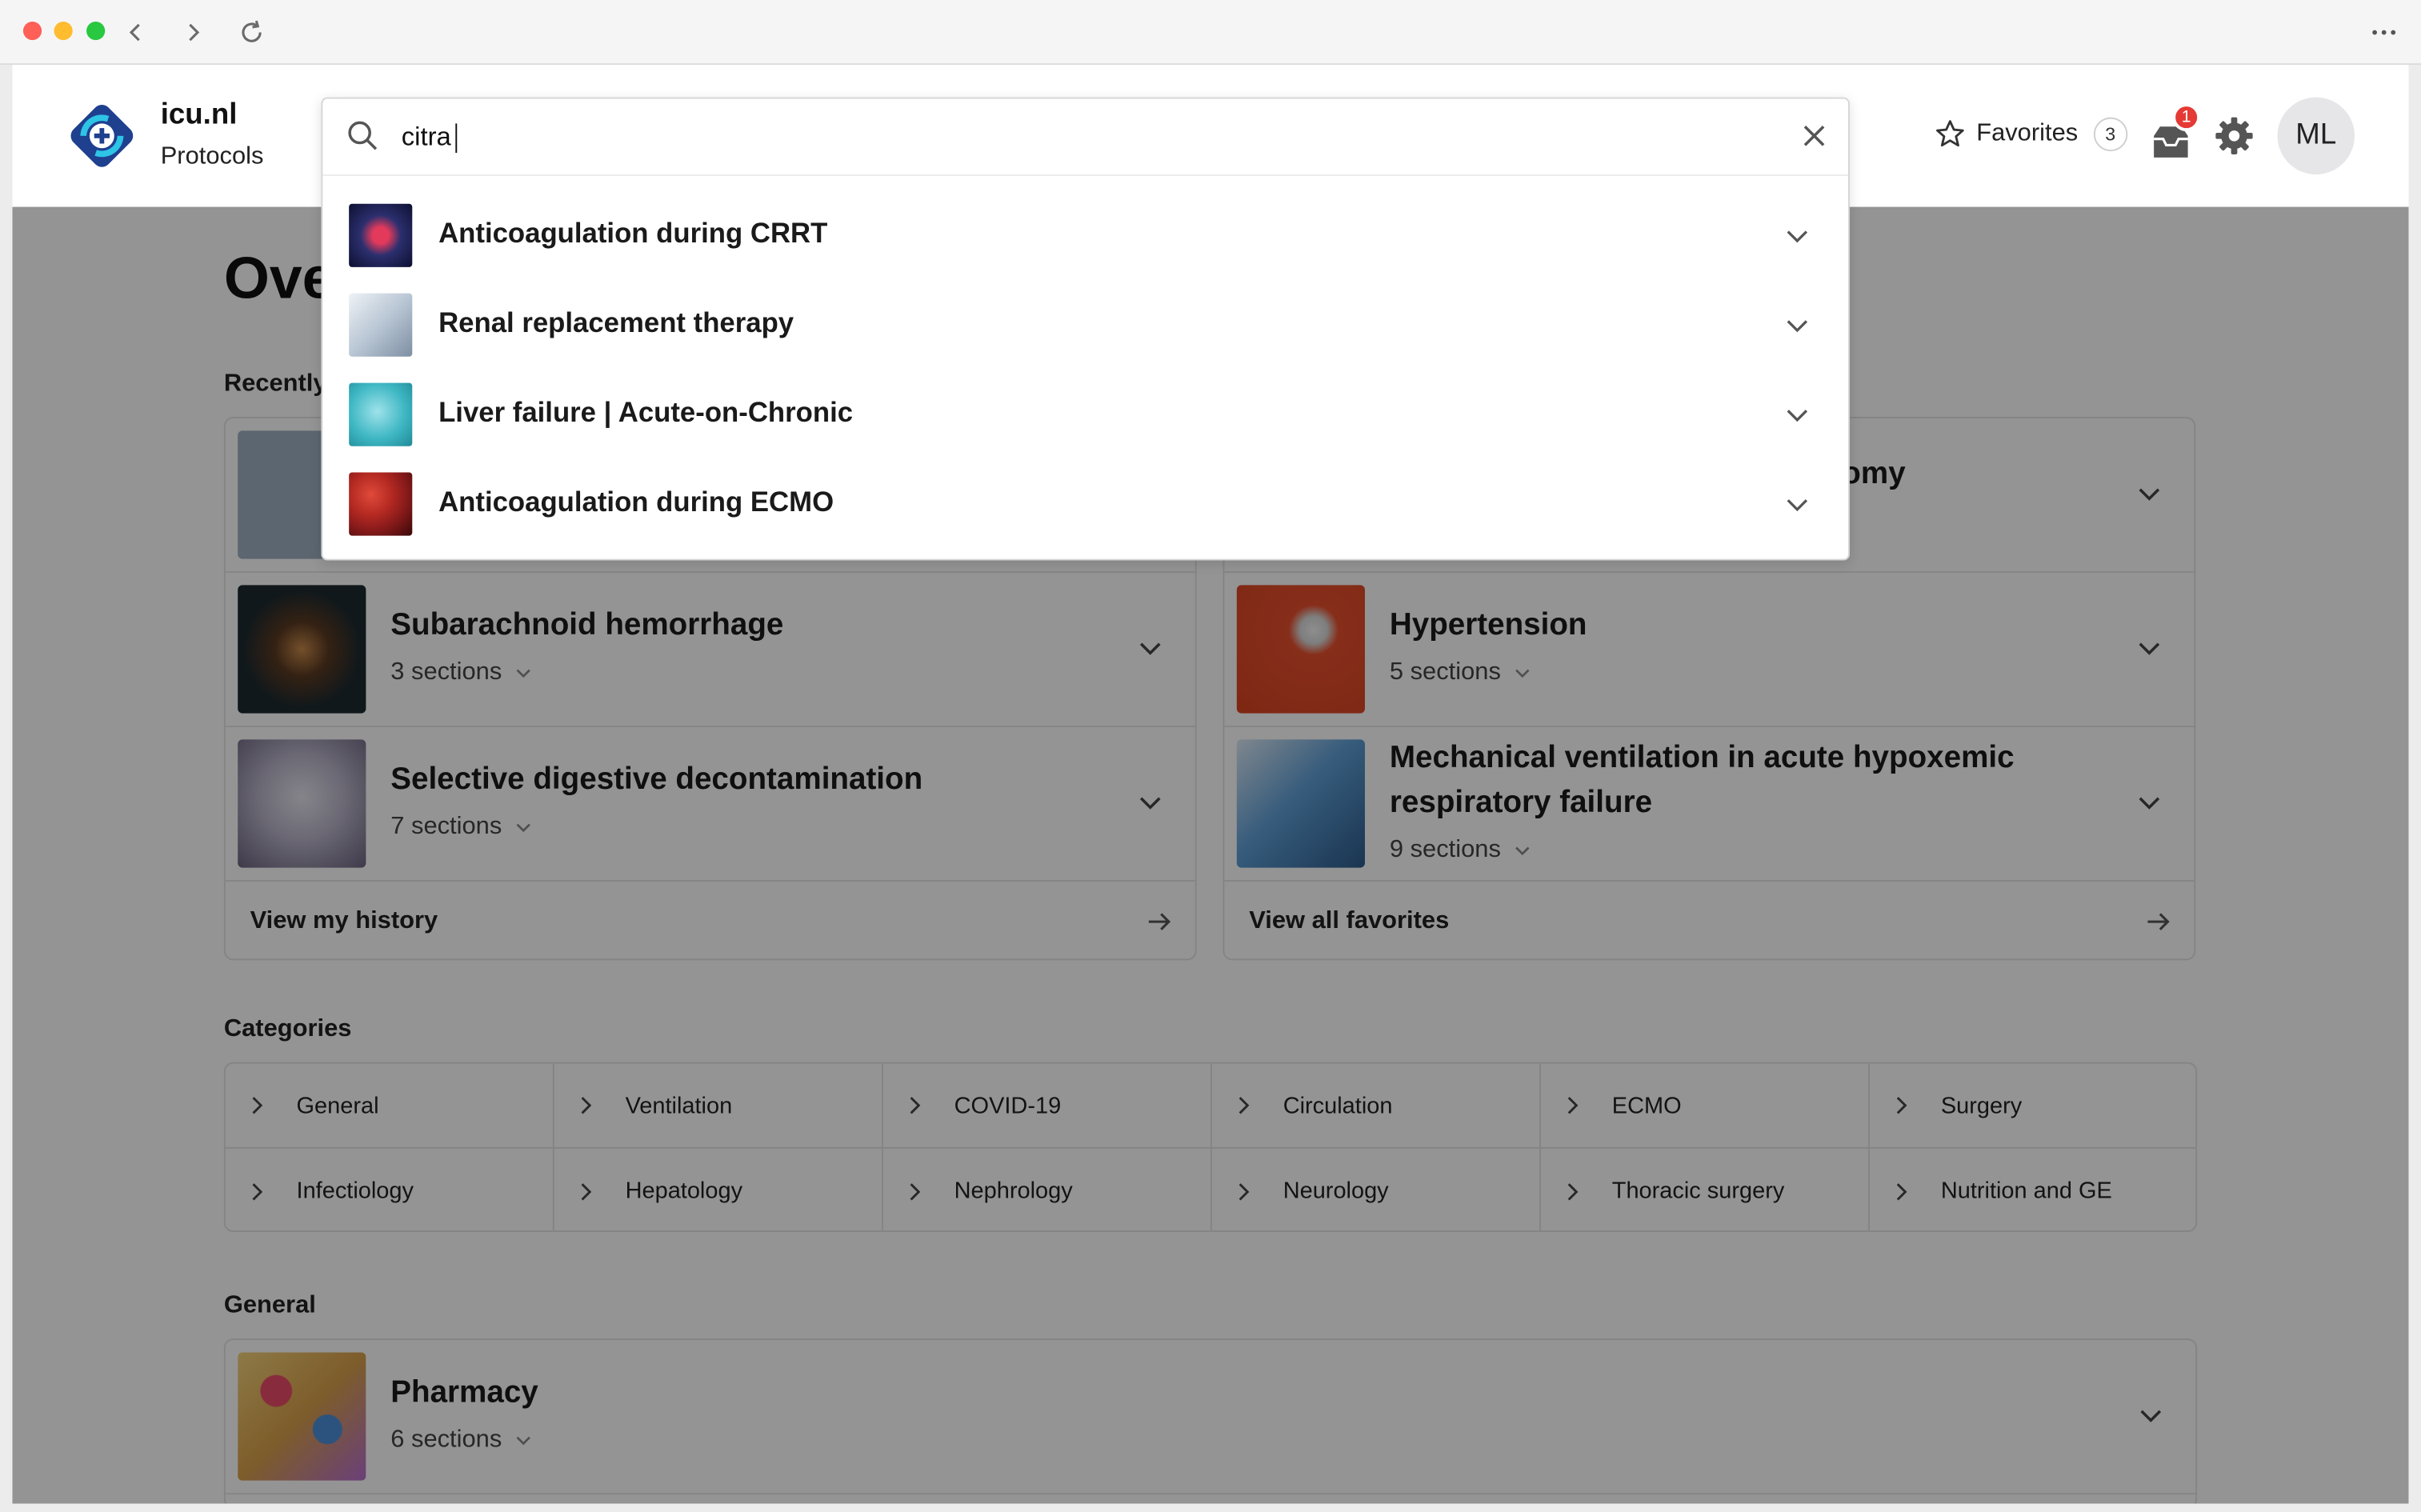 Image resolution: width=2421 pixels, height=1512 pixels. What do you see at coordinates (456, 138) in the screenshot?
I see `text-cursor` at bounding box center [456, 138].